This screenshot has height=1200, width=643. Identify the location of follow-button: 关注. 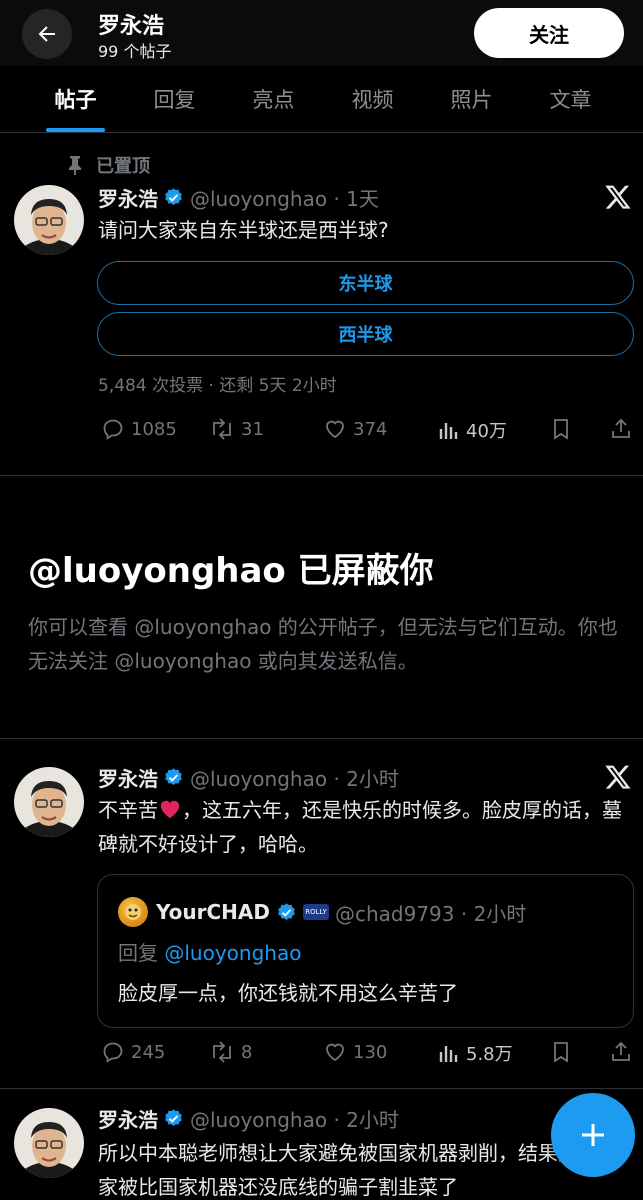
(549, 33).